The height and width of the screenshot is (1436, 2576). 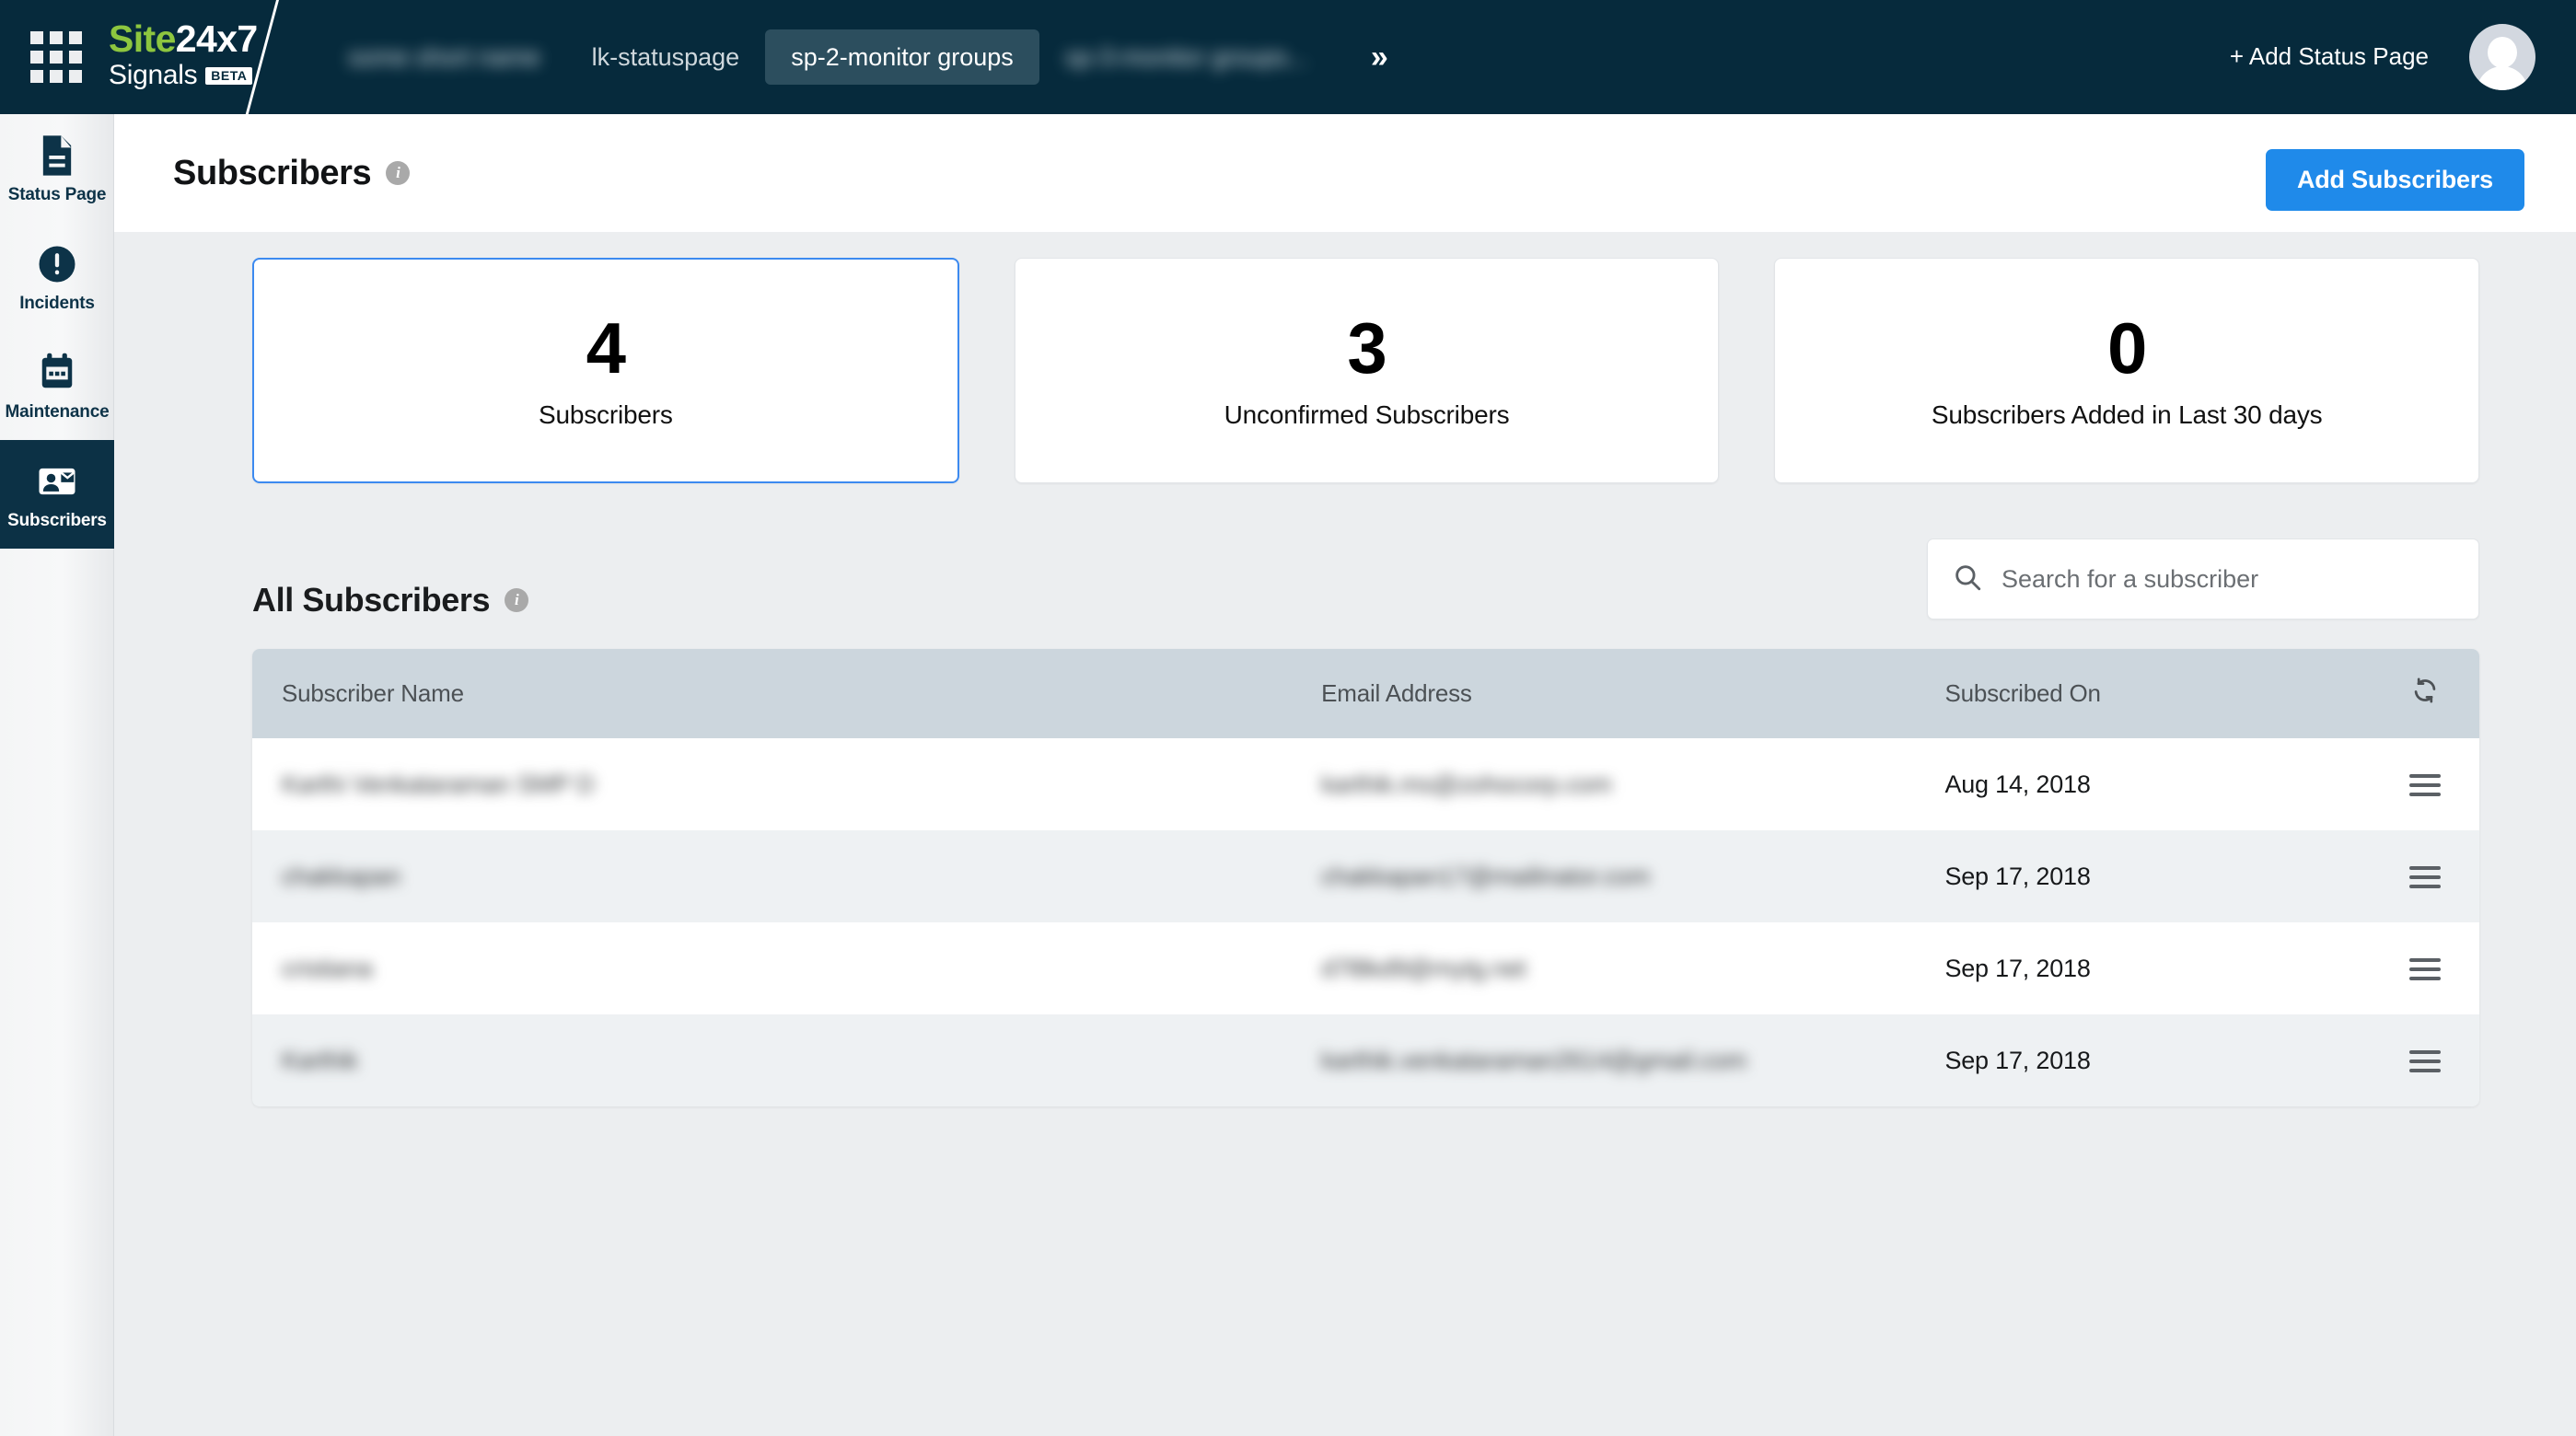 I want to click on subscriber-name-value: Karthi Venkataraman SMP D, so click(x=438, y=784).